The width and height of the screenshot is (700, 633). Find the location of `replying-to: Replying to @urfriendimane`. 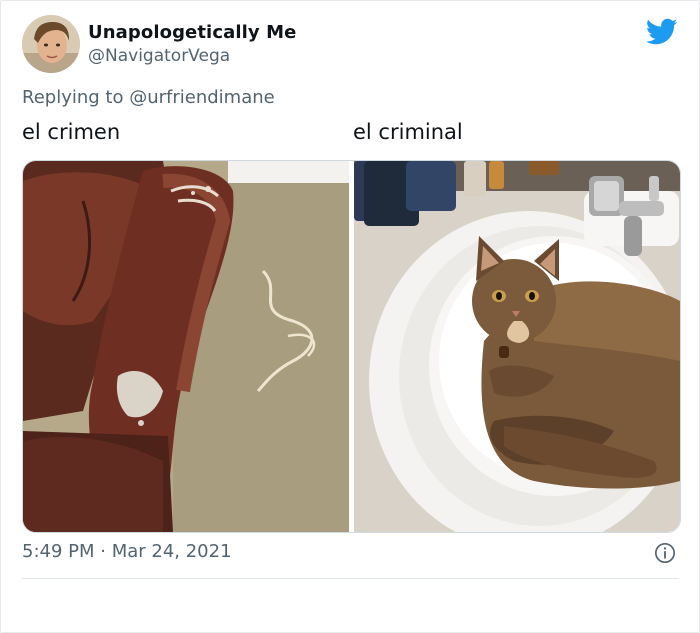

replying-to: Replying to @urfriendimane is located at coordinates (148, 97).